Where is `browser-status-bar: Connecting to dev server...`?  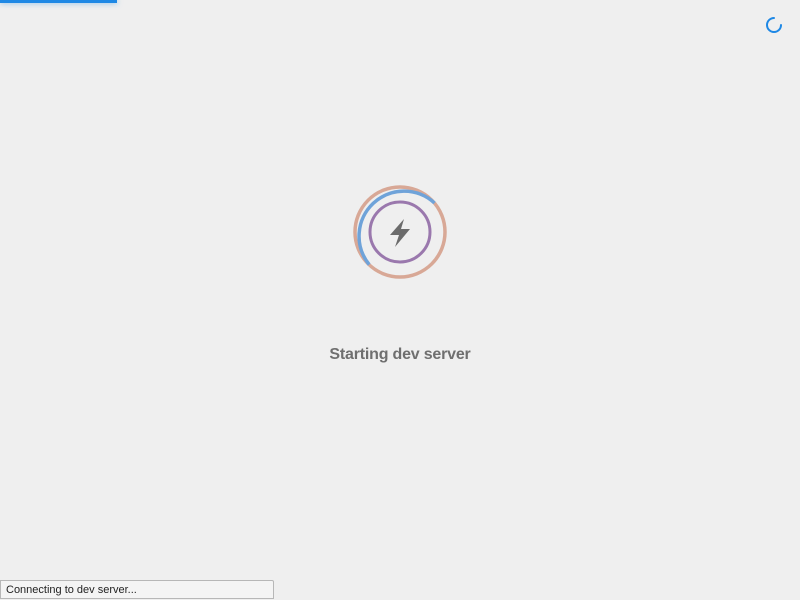
browser-status-bar: Connecting to dev server... is located at coordinates (137, 589).